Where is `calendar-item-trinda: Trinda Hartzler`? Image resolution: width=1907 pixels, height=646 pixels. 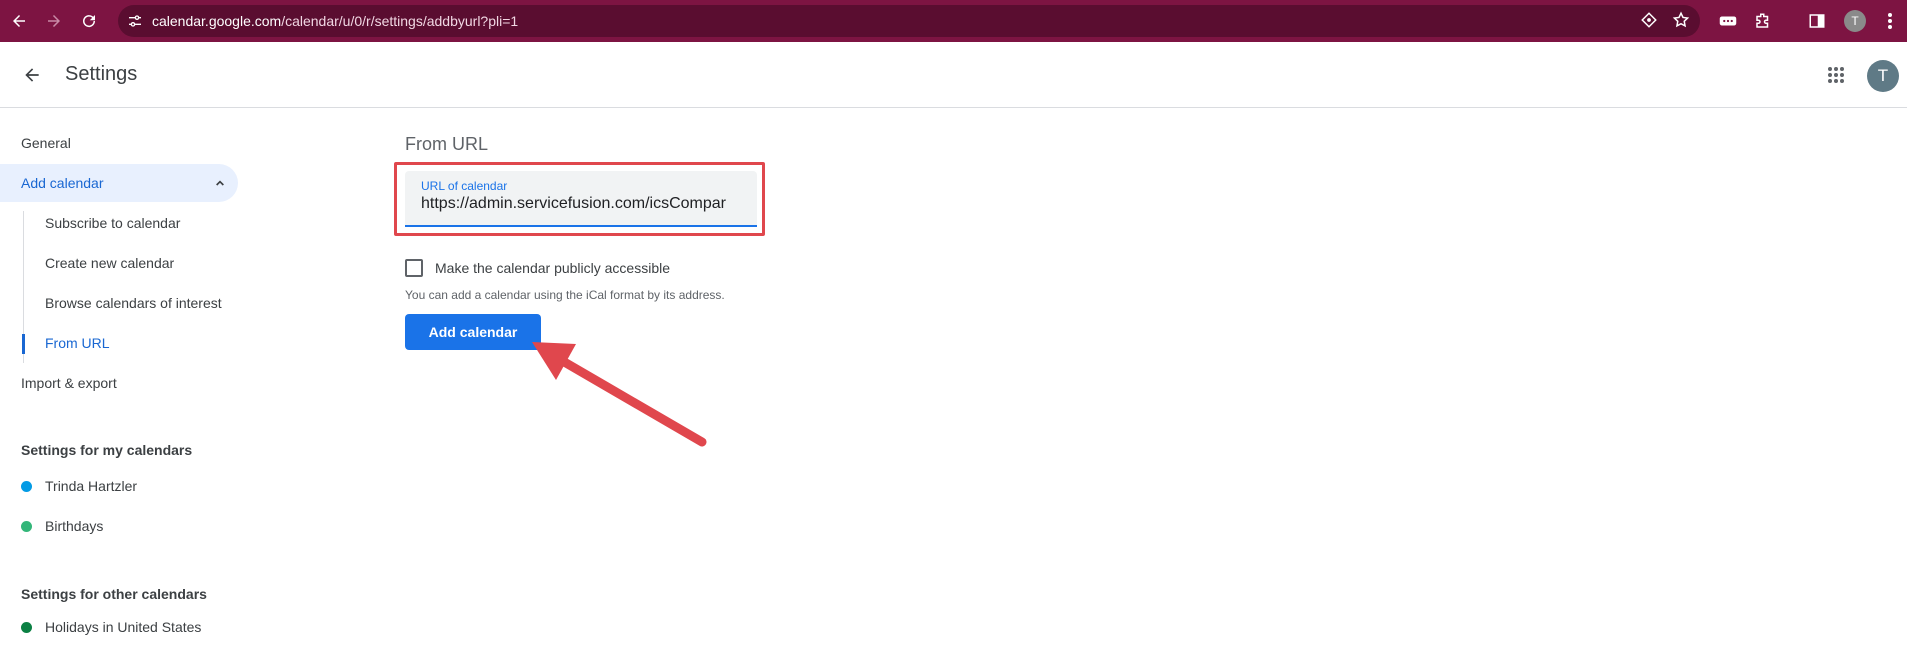 calendar-item-trinda: Trinda Hartzler is located at coordinates (68, 486).